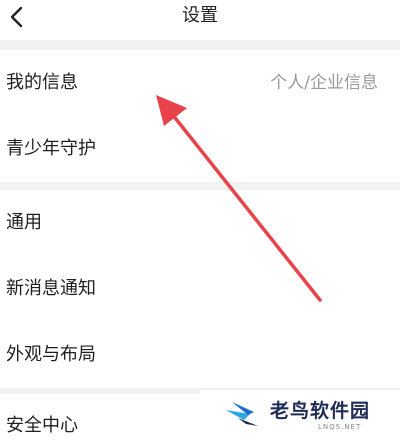 This screenshot has width=400, height=440. Describe the element at coordinates (24, 222) in the screenshot. I see `settings-item-label: 通用` at that location.